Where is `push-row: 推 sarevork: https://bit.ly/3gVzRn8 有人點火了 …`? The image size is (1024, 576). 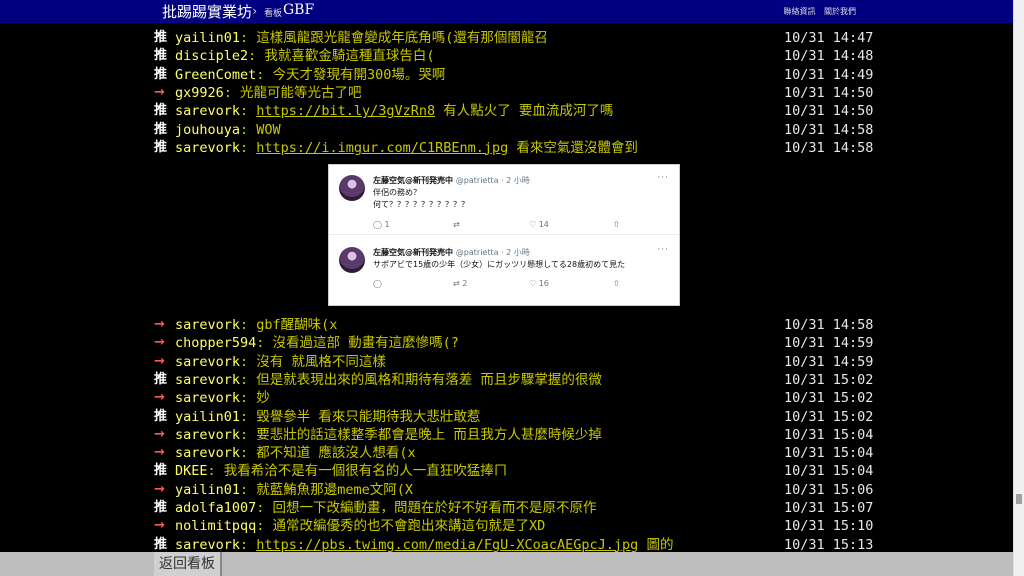
push-row: 推 sarevork: https://bit.ly/3gVzRn8 有人點火了 … is located at coordinates (513, 111).